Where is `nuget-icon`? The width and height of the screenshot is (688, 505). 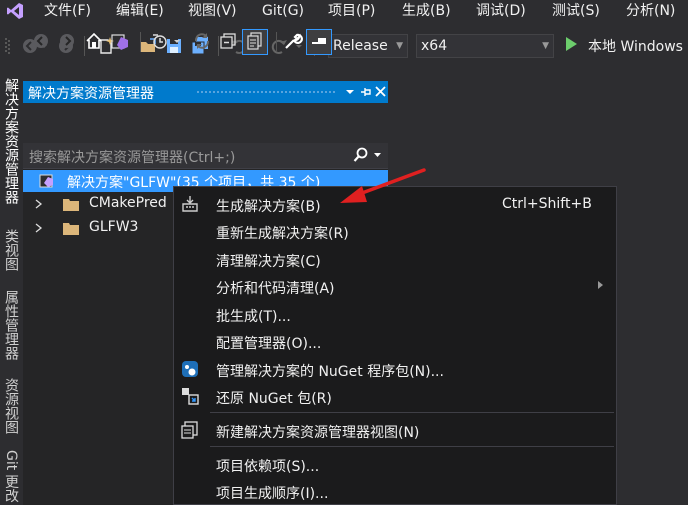
nuget-icon is located at coordinates (190, 369).